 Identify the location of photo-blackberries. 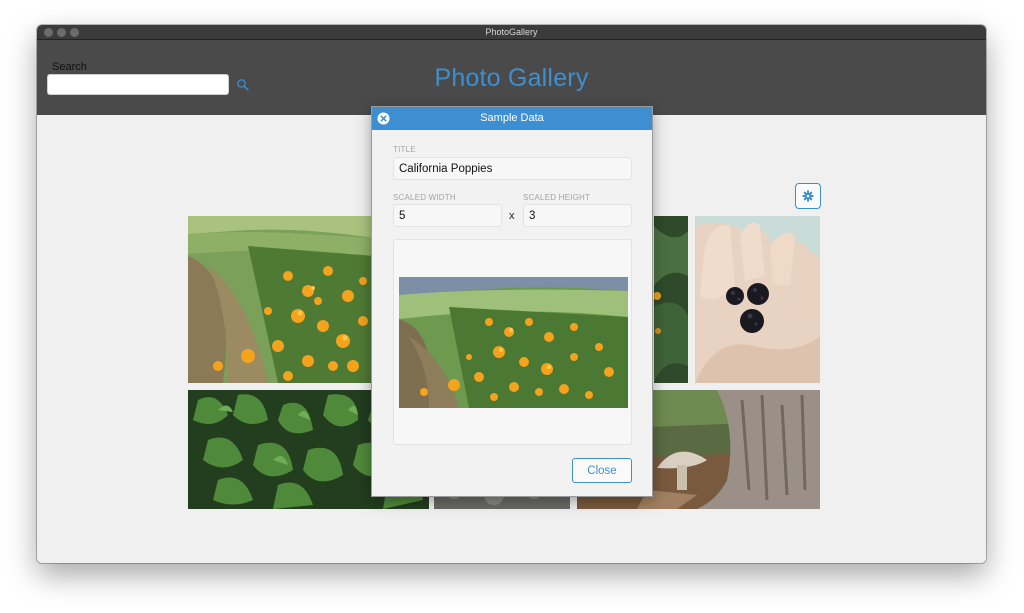
(757, 299).